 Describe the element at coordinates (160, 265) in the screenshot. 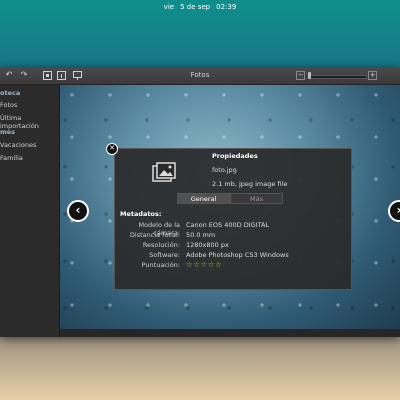

I see `rating-label: Puntuación:` at that location.